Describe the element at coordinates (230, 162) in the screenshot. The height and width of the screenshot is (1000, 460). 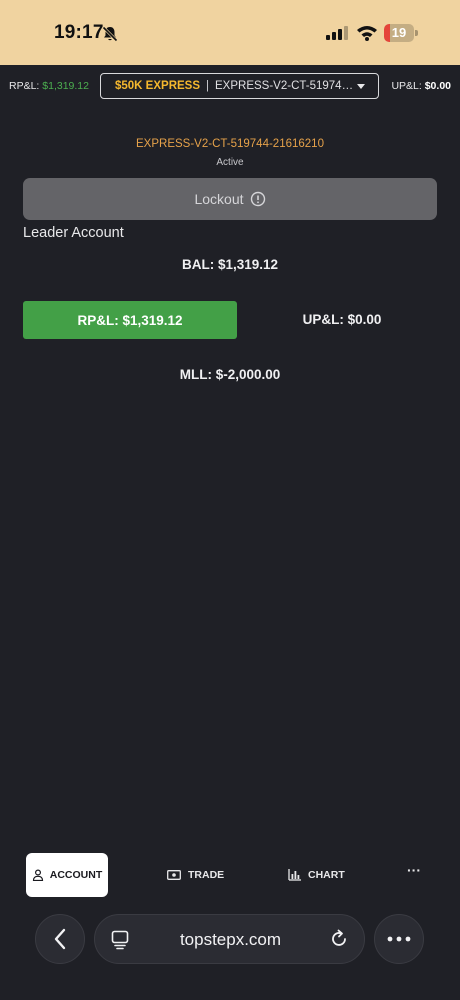
I see `account-status: Active` at that location.